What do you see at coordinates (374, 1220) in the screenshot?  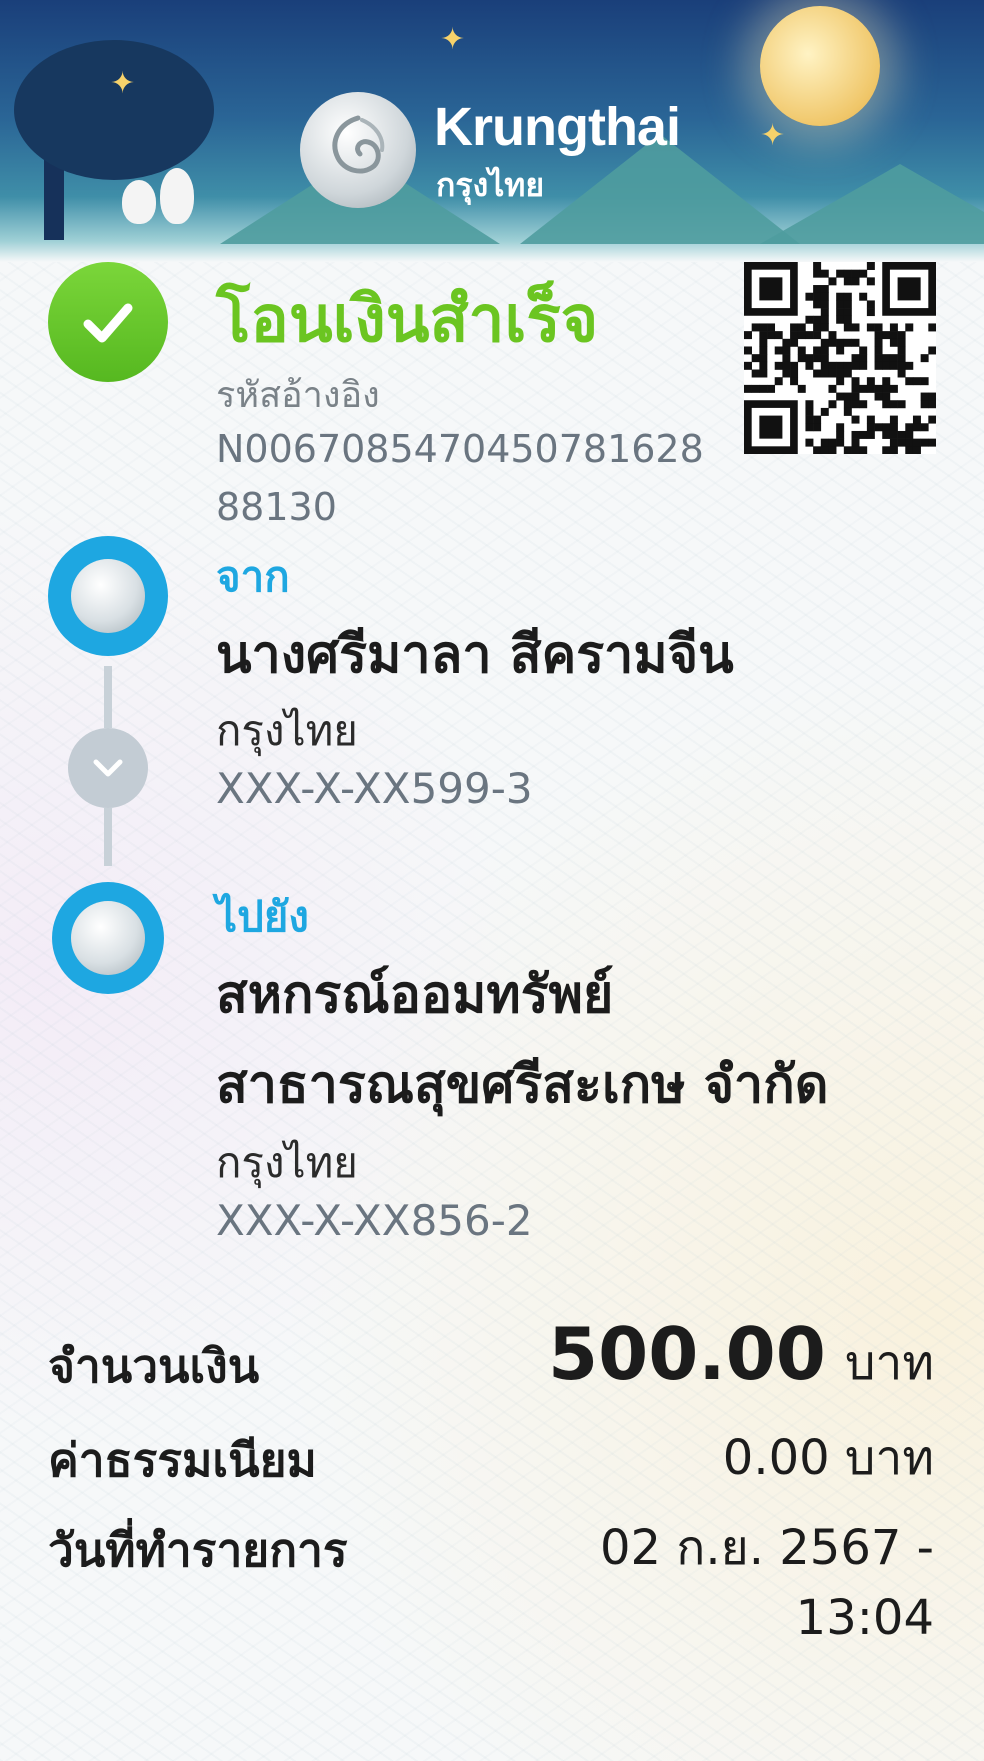 I see `to-account-number: XXX-X-XX856-2` at bounding box center [374, 1220].